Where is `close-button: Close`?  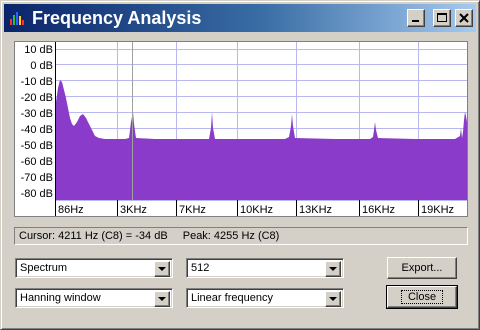 close-button: Close is located at coordinates (422, 297).